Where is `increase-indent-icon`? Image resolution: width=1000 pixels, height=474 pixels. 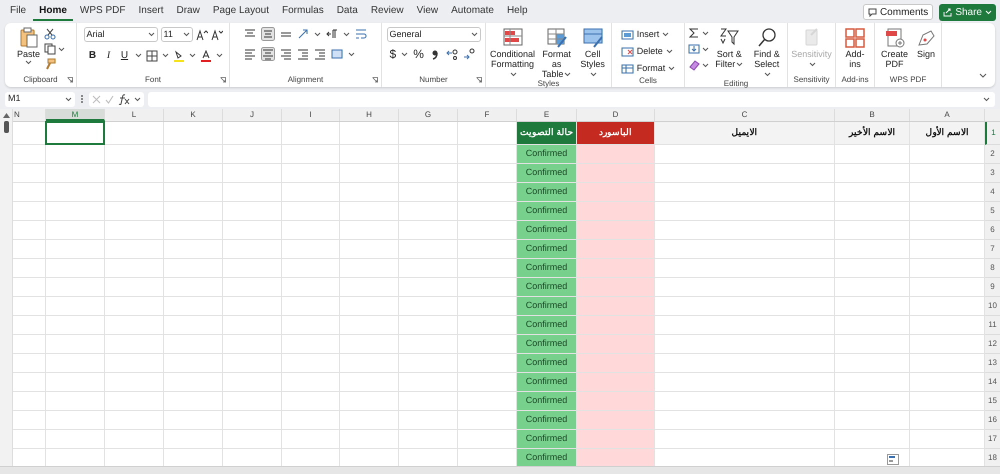
increase-indent-icon is located at coordinates (320, 54).